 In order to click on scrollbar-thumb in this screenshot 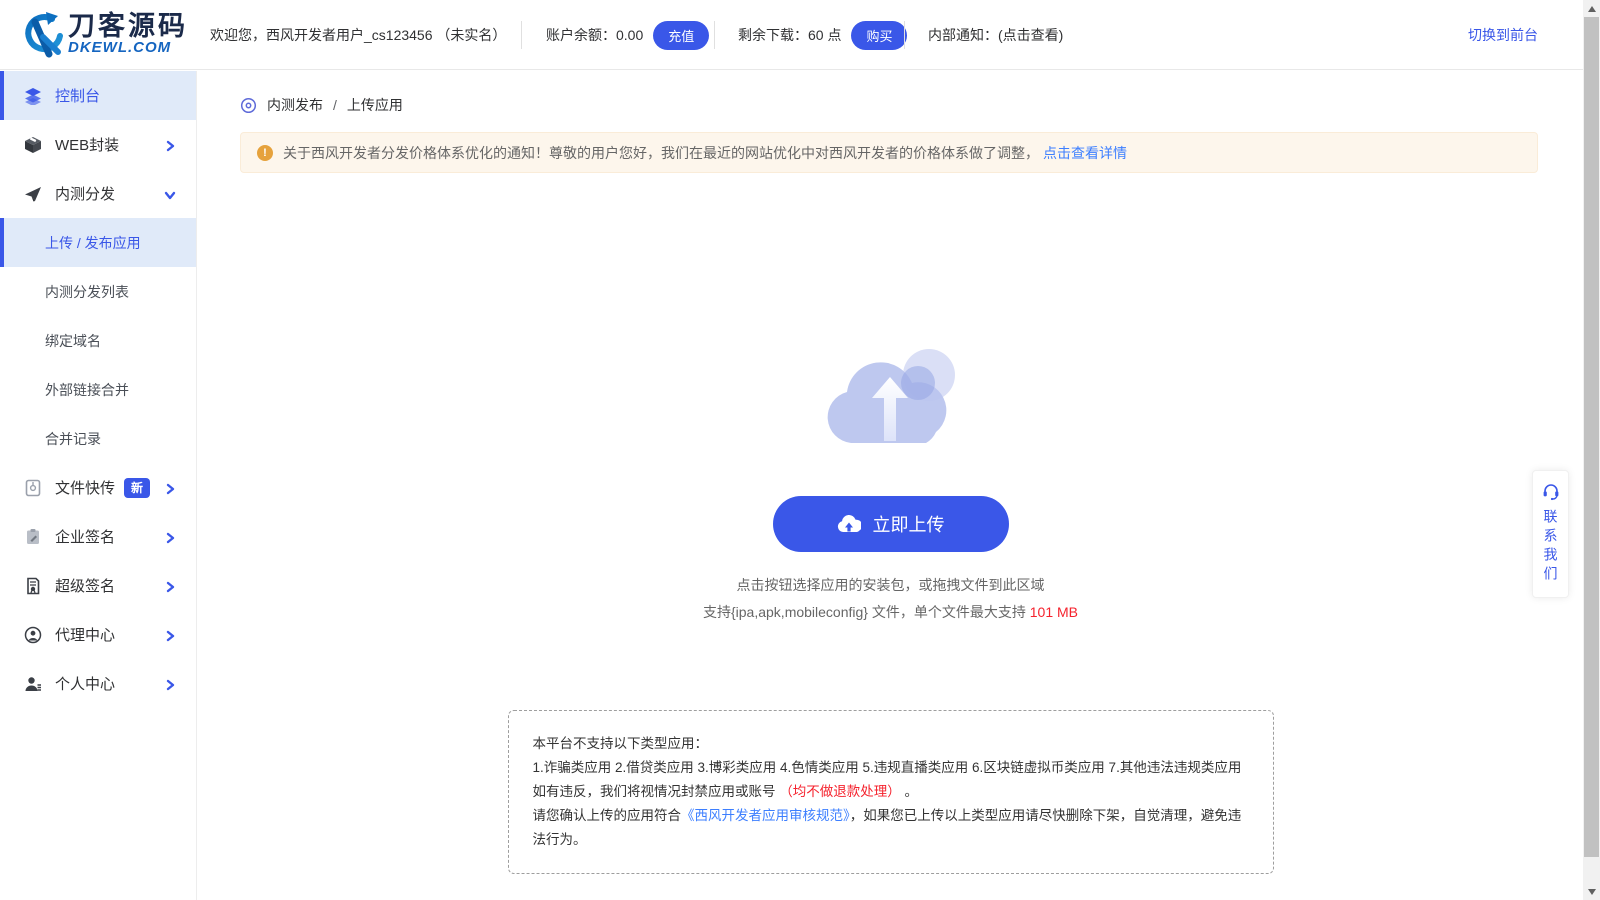, I will do `click(1591, 437)`.